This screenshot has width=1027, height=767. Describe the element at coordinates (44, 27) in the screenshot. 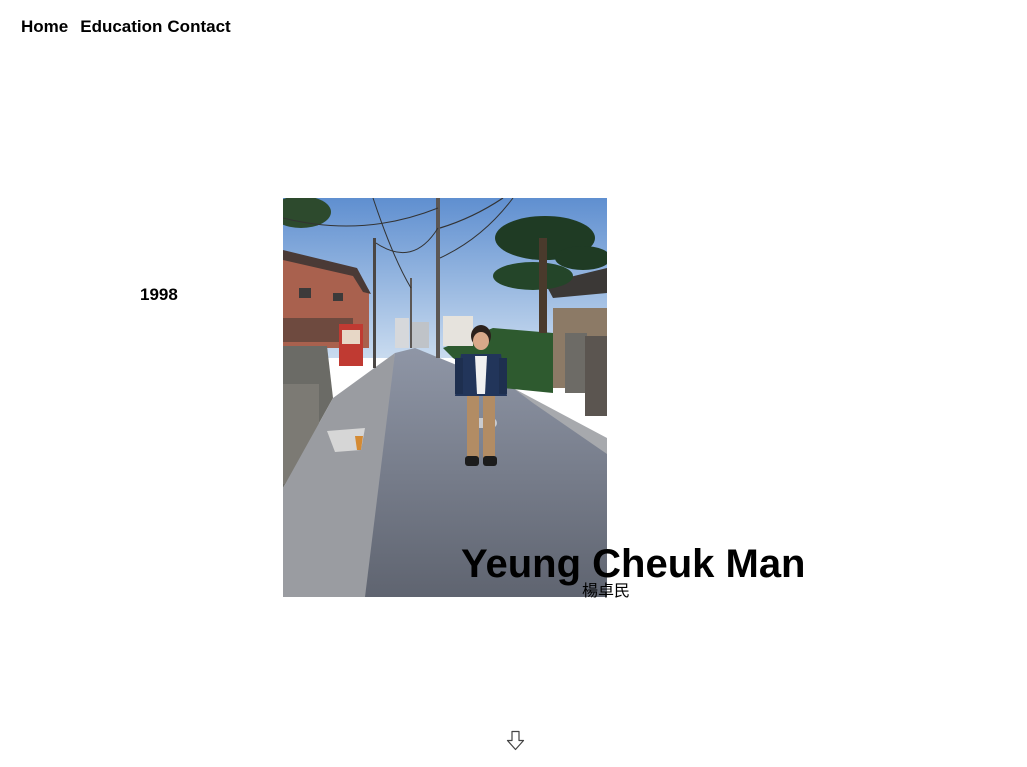

I see `nav-home-link: Home` at that location.